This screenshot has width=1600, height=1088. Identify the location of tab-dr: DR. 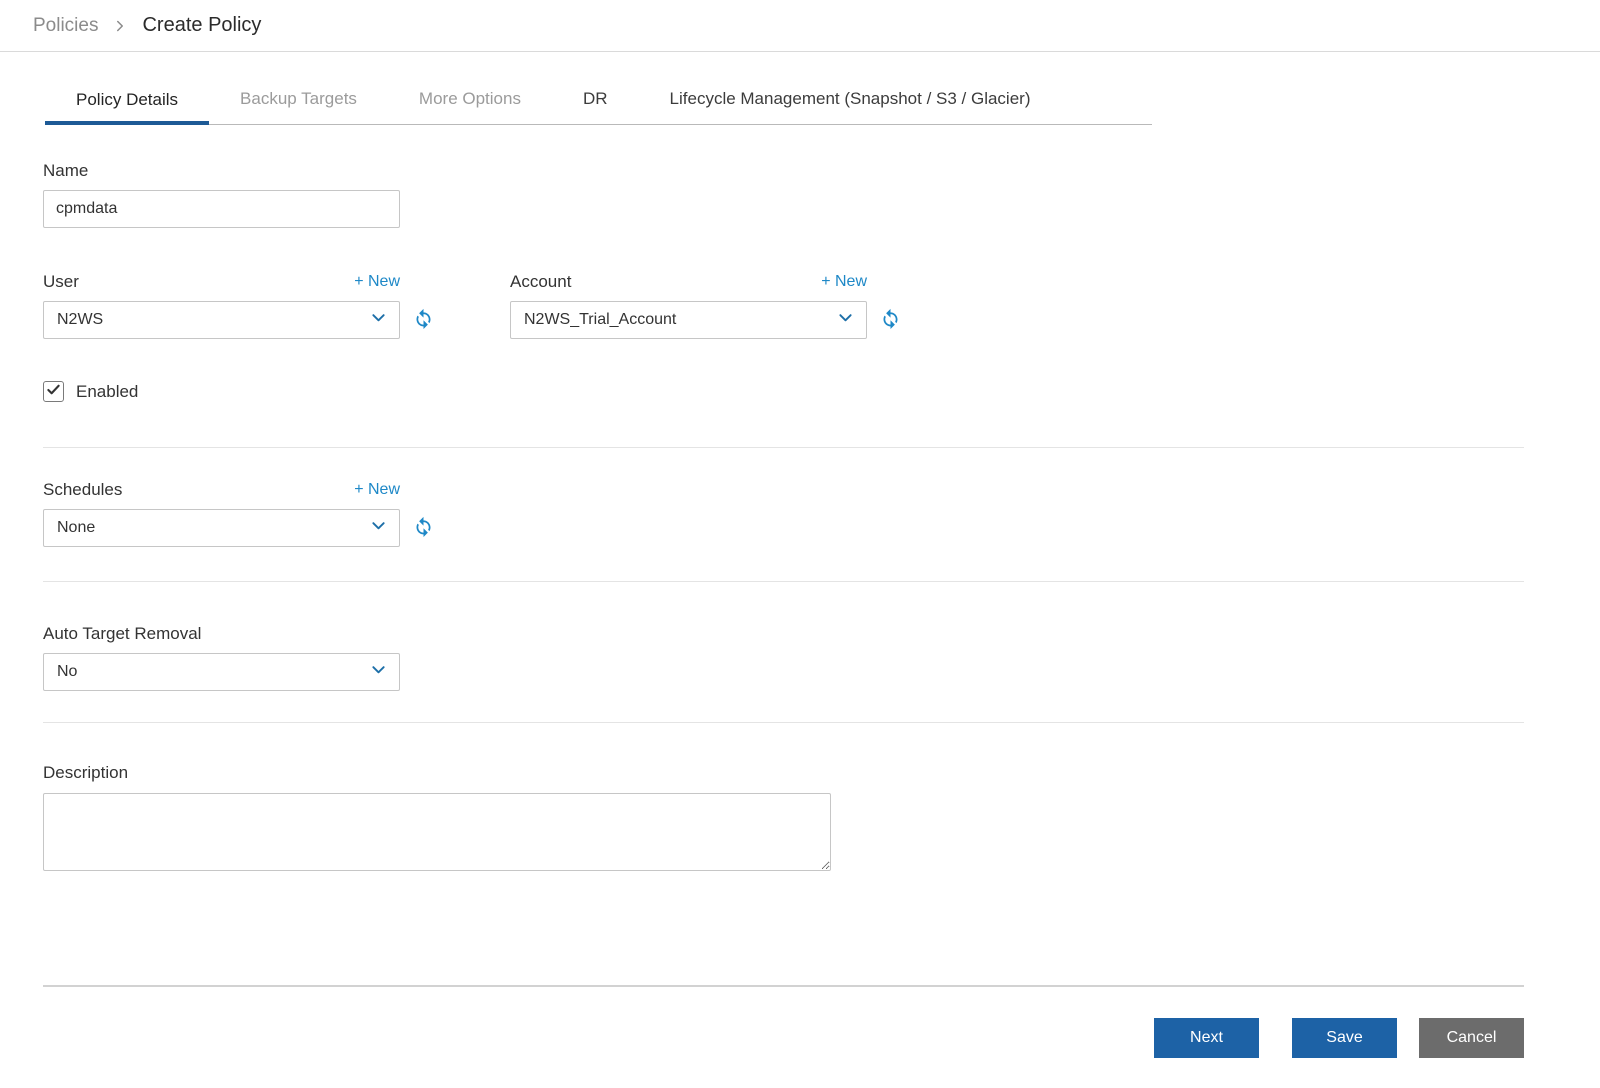
(595, 101).